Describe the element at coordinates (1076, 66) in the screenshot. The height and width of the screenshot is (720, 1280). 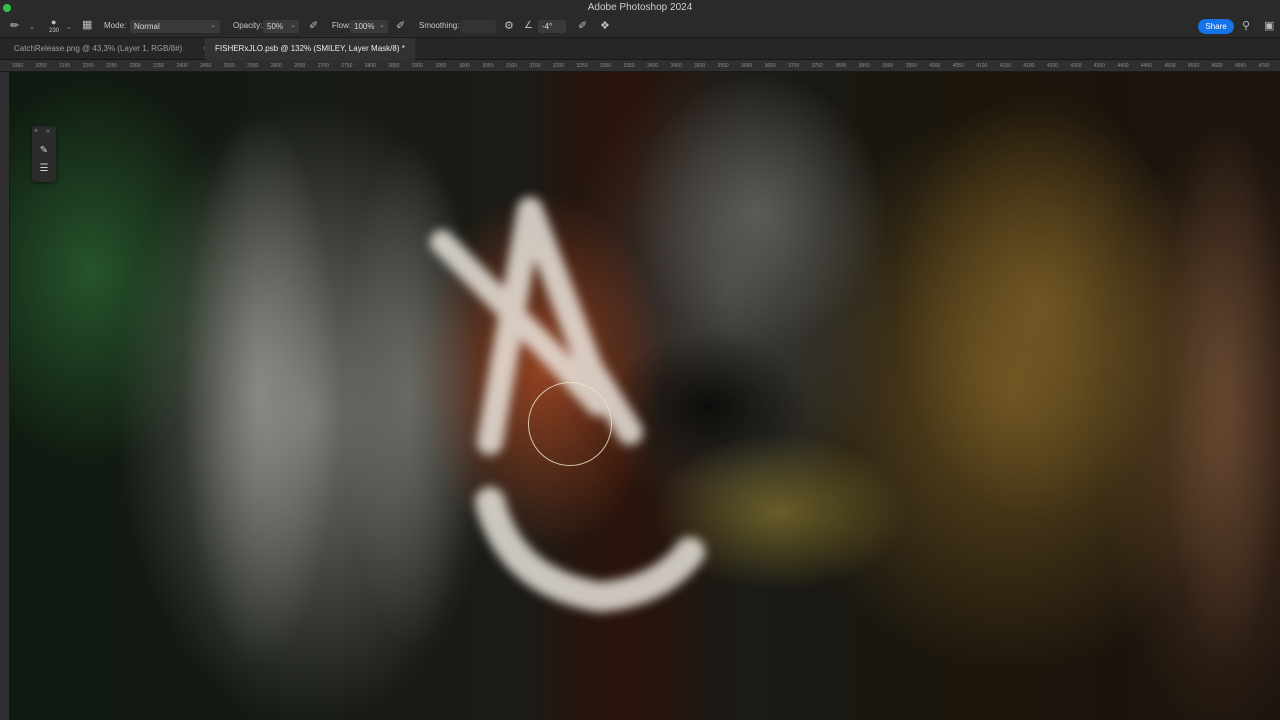
I see `ruler-tick-label: 4300` at that location.